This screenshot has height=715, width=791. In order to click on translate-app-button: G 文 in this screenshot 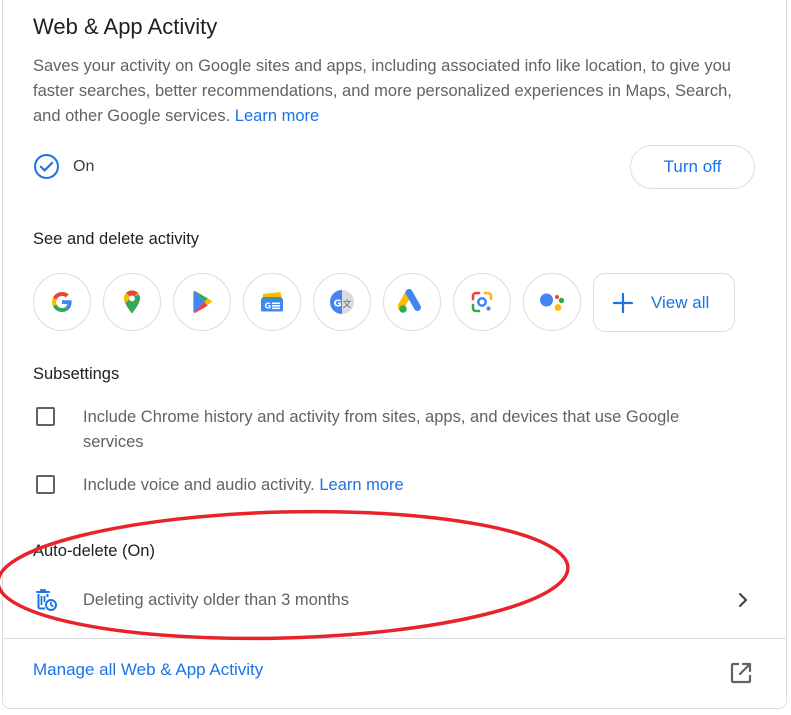, I will do `click(342, 302)`.